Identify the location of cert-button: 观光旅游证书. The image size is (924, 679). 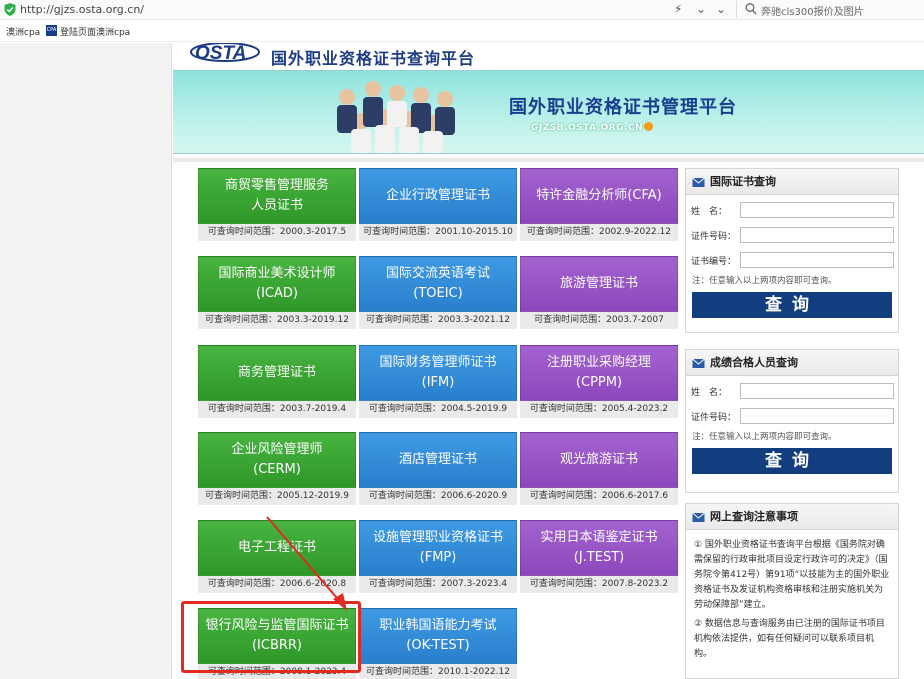
(599, 460).